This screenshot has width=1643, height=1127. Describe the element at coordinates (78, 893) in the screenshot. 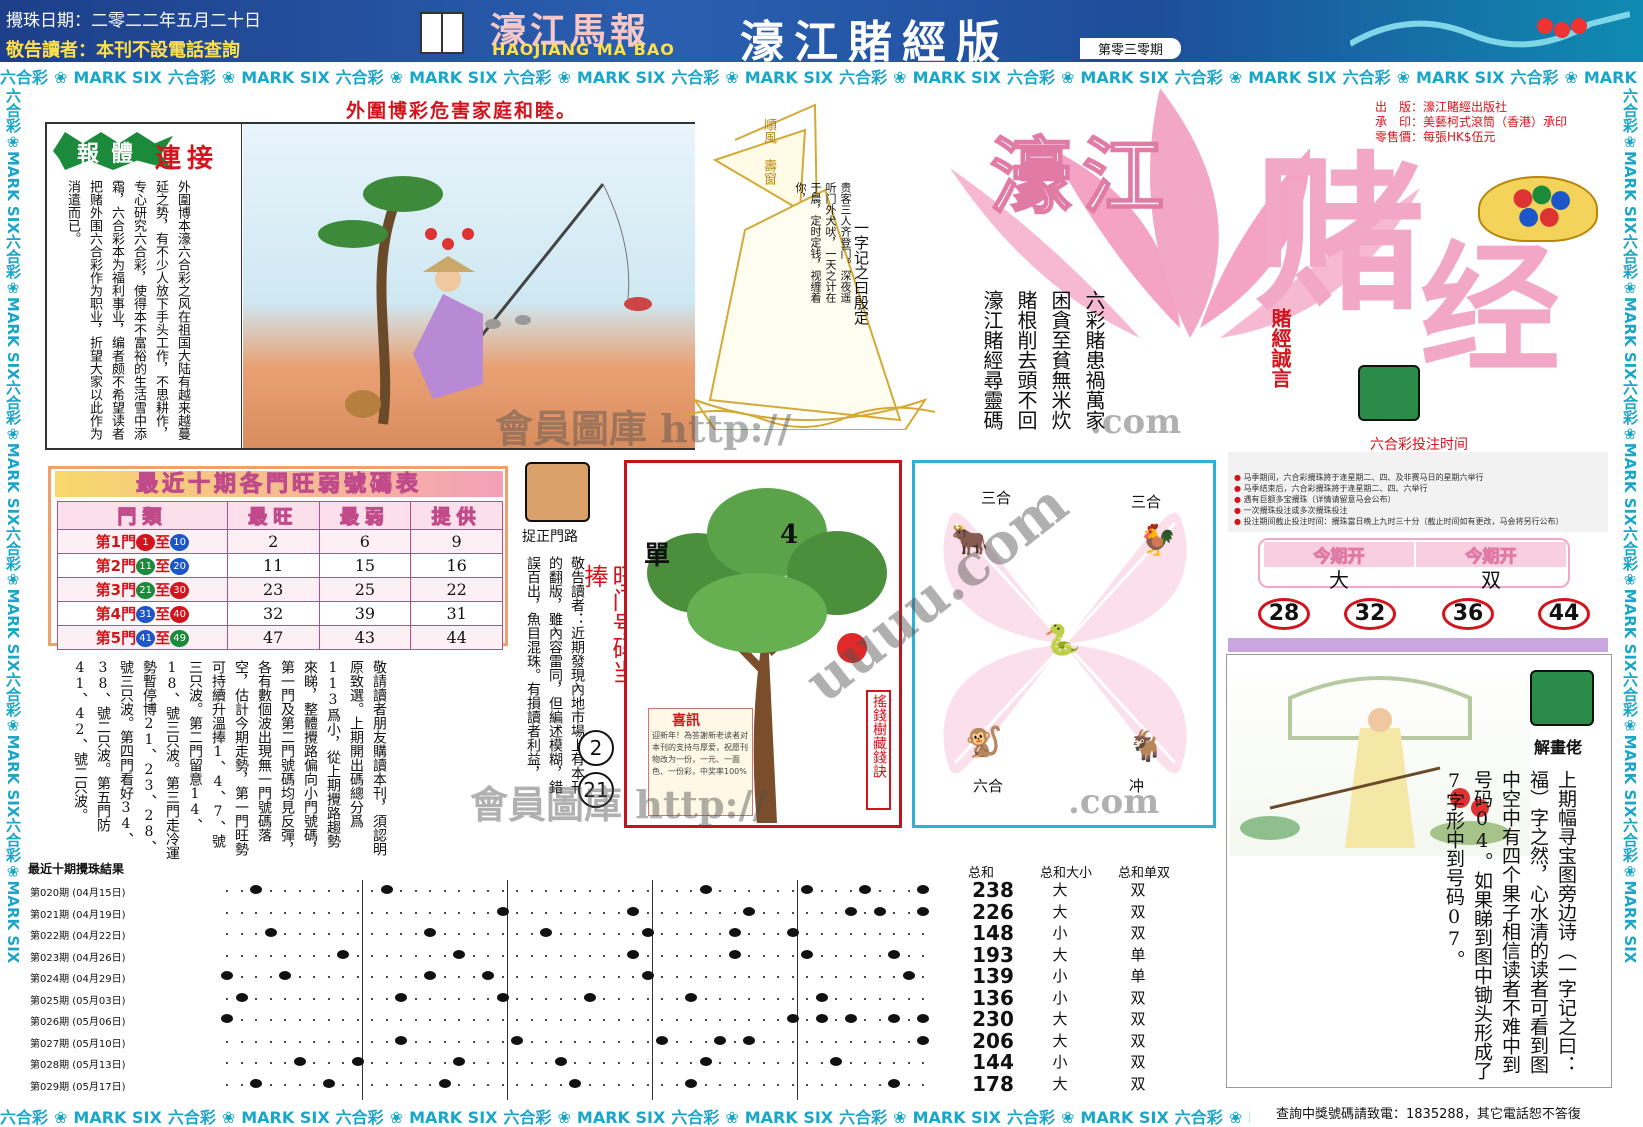

I see `period-label: 第020期 (04月15日)` at that location.